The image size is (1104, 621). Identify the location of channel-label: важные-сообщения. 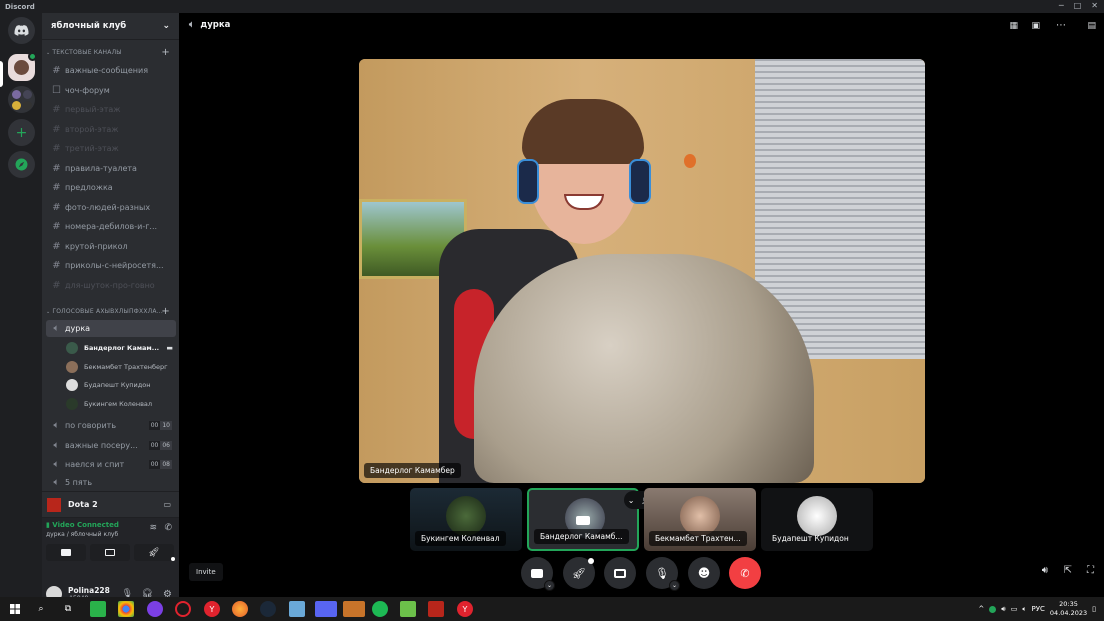
(106, 70).